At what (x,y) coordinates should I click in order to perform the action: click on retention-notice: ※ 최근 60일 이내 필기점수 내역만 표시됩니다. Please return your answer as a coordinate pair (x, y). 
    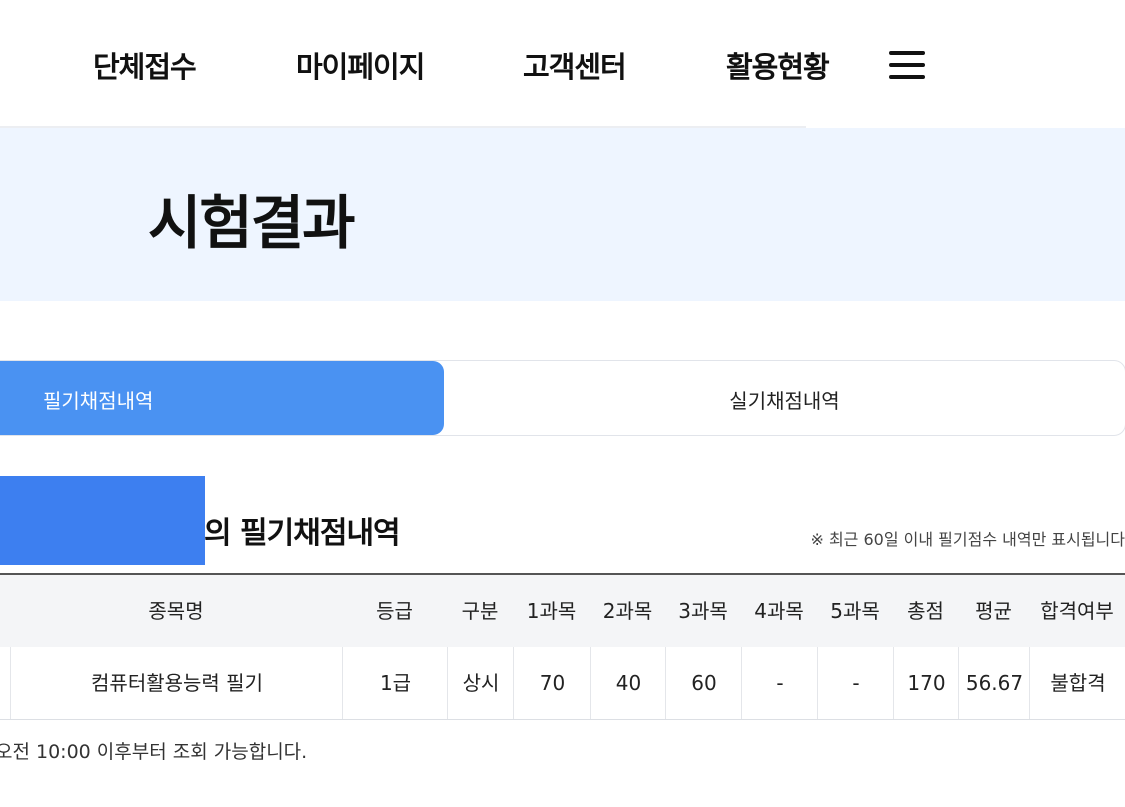
    Looking at the image, I should click on (967, 539).